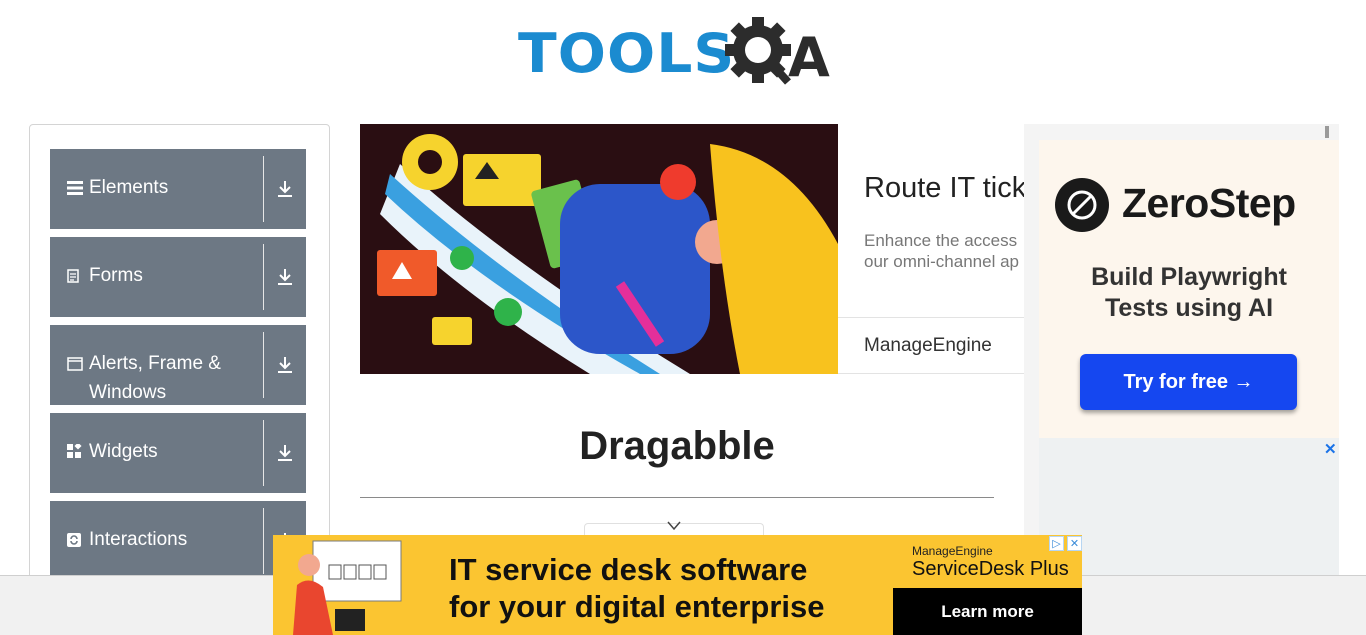 The height and width of the screenshot is (635, 1366). I want to click on banner-line2: for your digital enterprise, so click(637, 606).